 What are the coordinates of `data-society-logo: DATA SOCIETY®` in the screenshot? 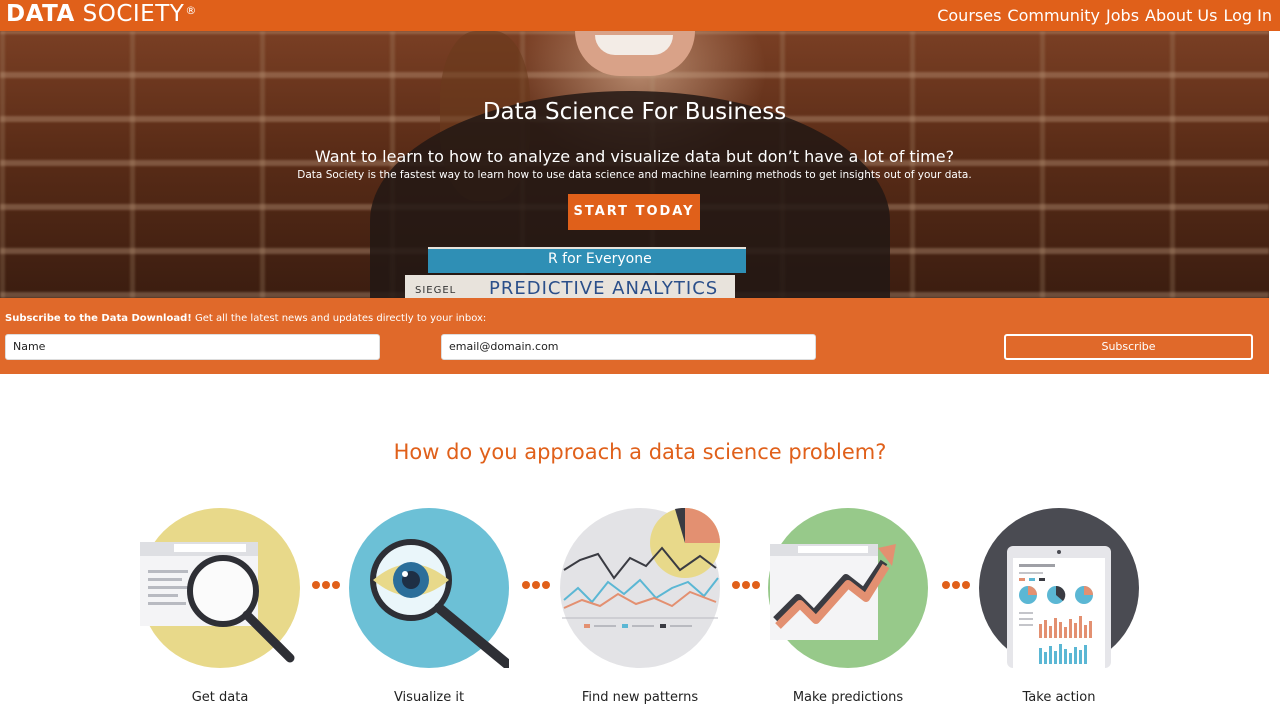 It's located at (101, 15).